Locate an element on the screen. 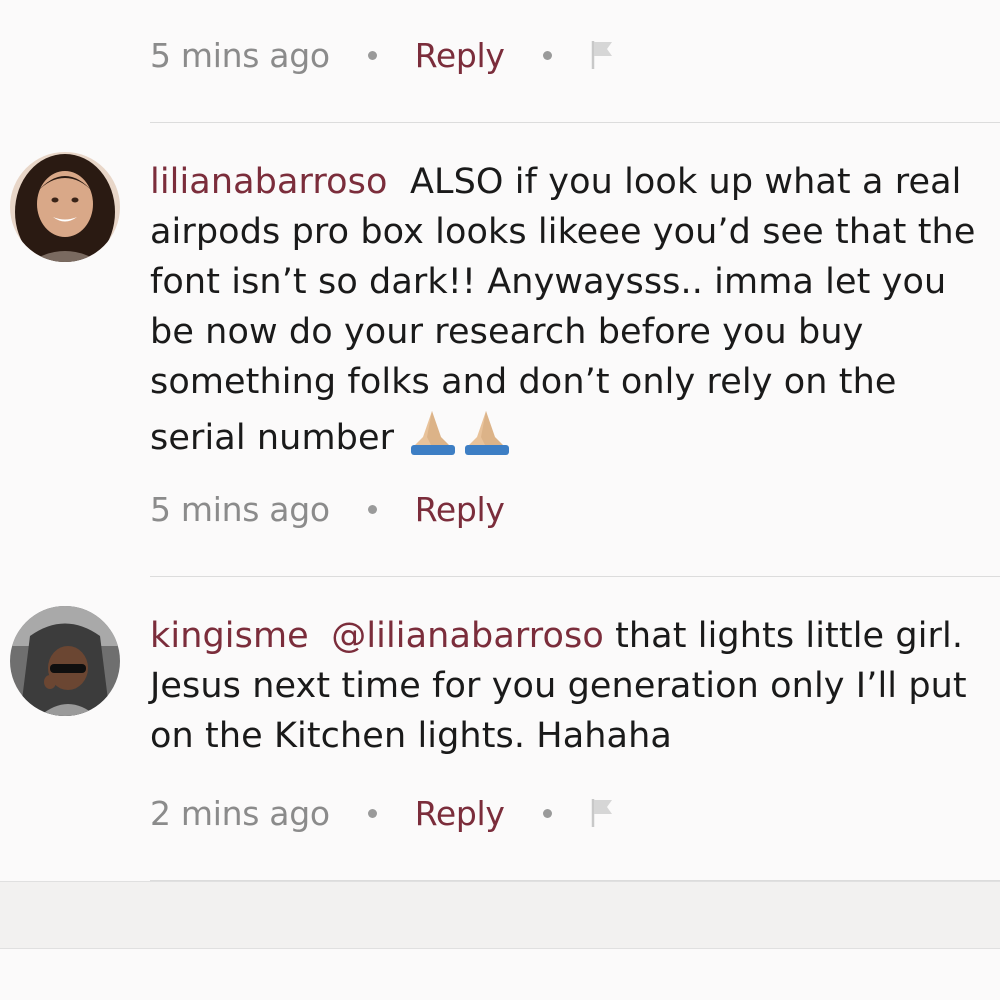 The width and height of the screenshot is (1000, 1000). avatar-photo-woman is located at coordinates (65, 207).